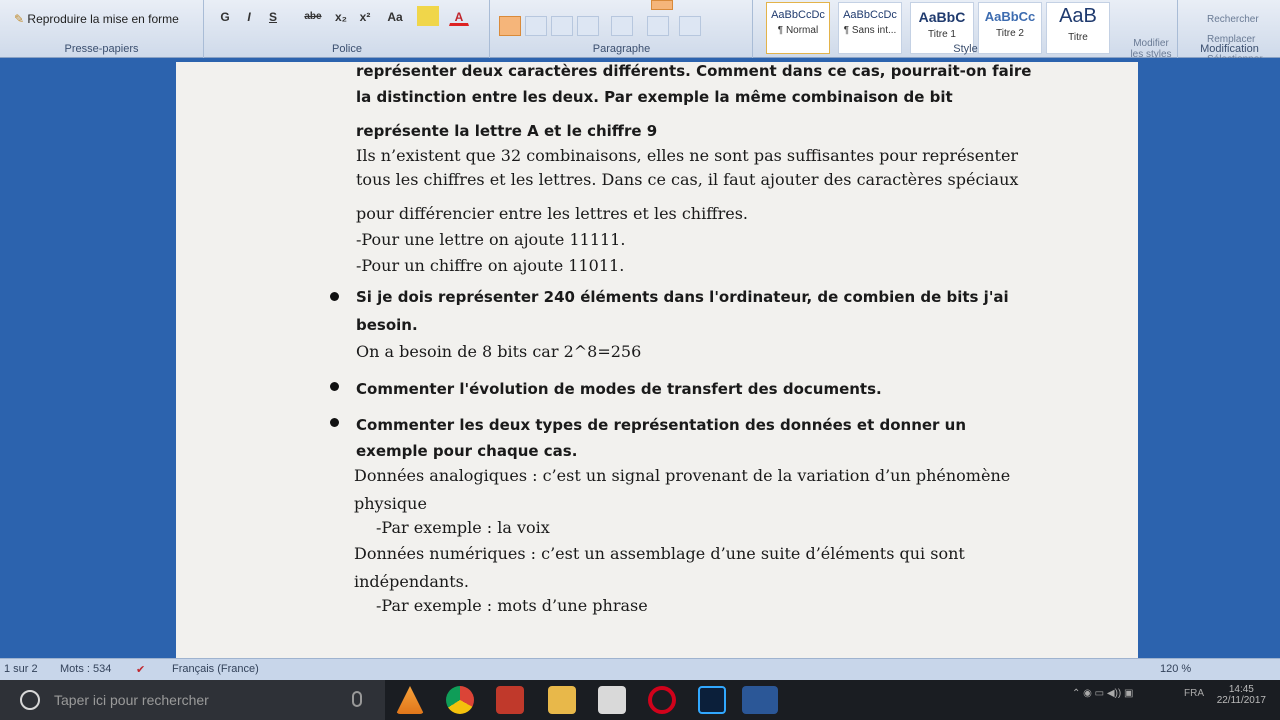 Image resolution: width=1280 pixels, height=720 pixels. What do you see at coordinates (1078, 16) in the screenshot?
I see `style-title-preview: AaB` at bounding box center [1078, 16].